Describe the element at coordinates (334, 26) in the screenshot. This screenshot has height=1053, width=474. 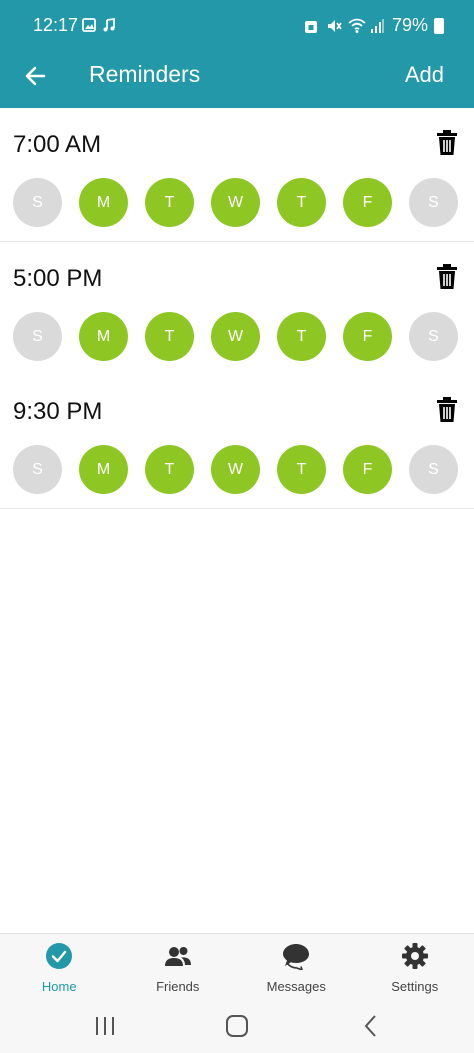
I see `mute-icon` at that location.